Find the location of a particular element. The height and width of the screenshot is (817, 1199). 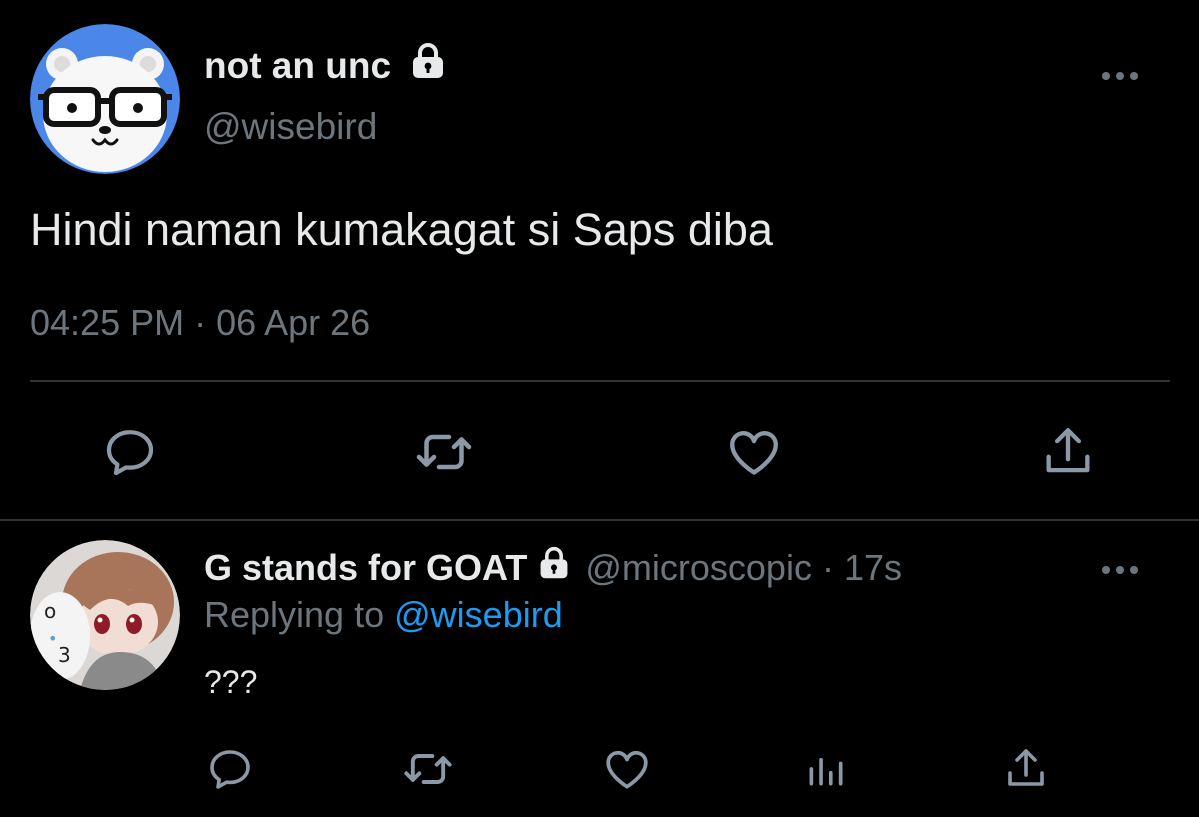

reply-share-button is located at coordinates (1026, 769).